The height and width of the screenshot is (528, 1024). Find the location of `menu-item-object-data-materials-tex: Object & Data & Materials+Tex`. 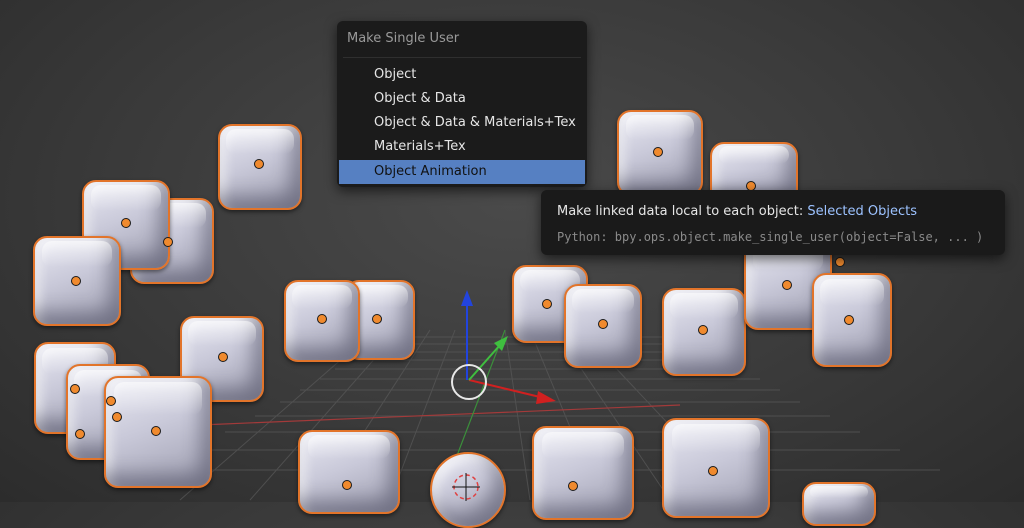

menu-item-object-data-materials-tex: Object & Data & Materials+Tex is located at coordinates (462, 123).